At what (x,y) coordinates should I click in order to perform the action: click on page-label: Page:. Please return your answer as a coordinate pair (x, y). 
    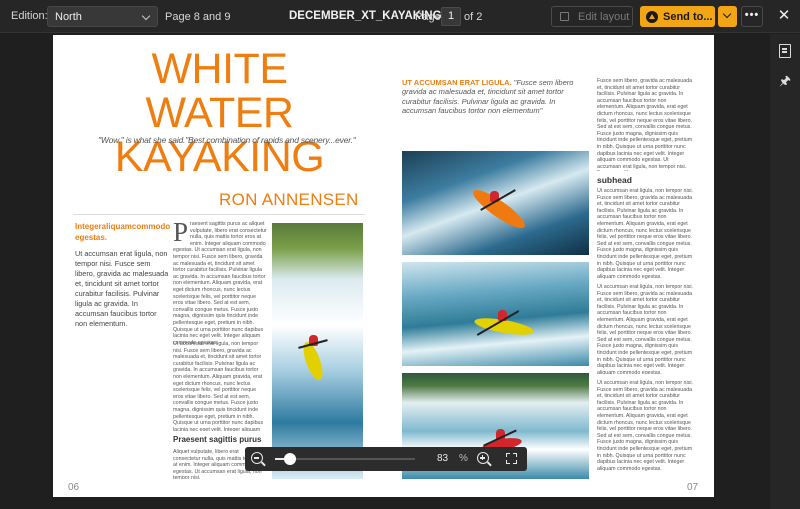
    Looking at the image, I should click on (429, 17).